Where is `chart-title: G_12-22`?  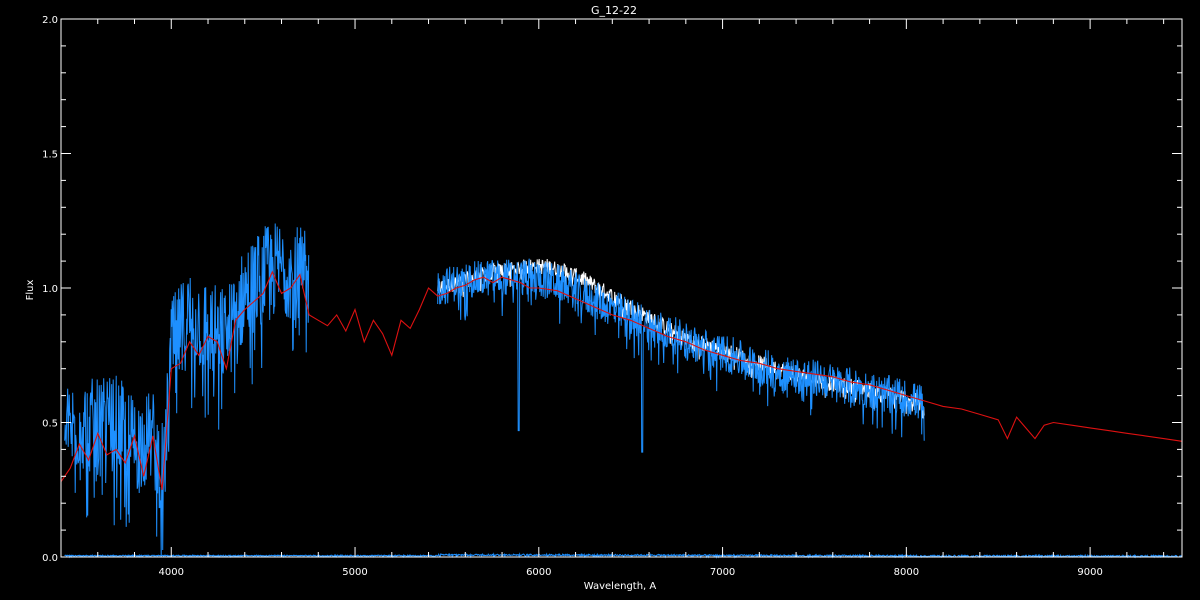
chart-title: G_12-22 is located at coordinates (614, 10).